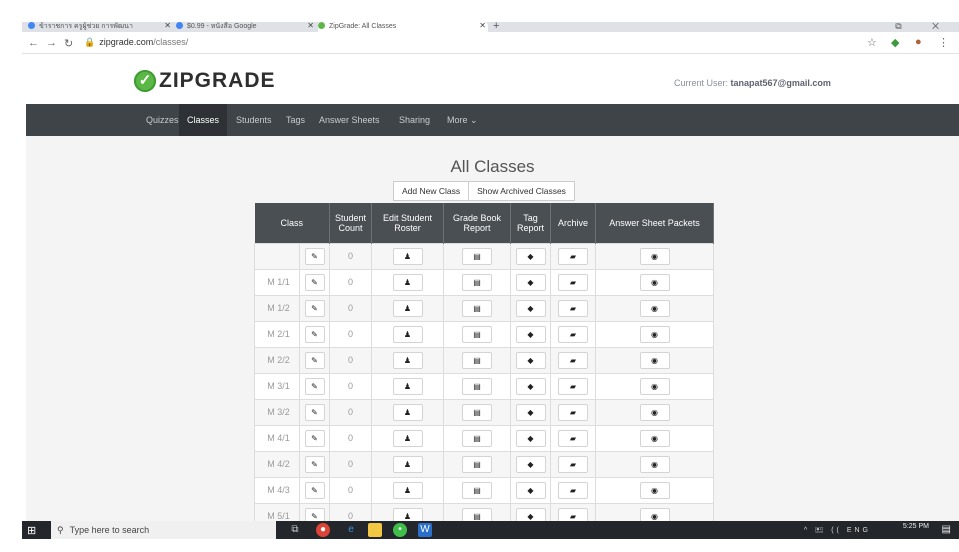 The height and width of the screenshot is (552, 959). What do you see at coordinates (349, 120) in the screenshot?
I see `nav-answer-sheets: Answer Sheets` at bounding box center [349, 120].